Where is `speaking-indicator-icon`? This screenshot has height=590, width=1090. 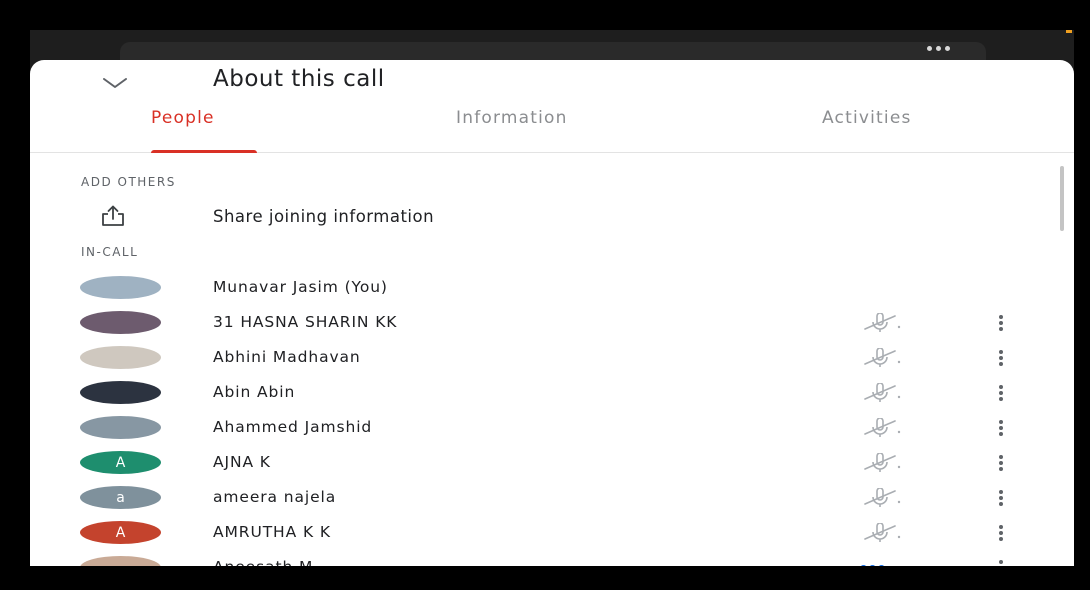
speaking-indicator-icon is located at coordinates (872, 565).